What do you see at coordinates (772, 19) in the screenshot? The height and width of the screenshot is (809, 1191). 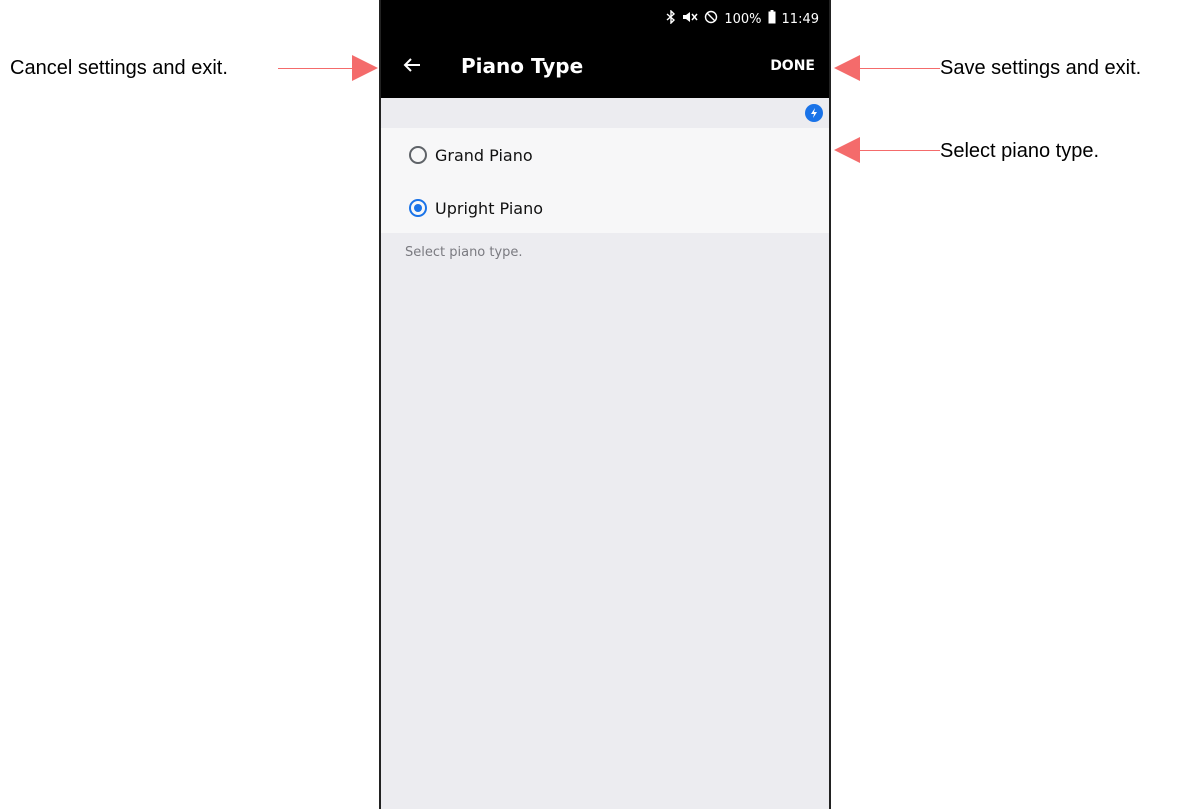 I see `battery-icon` at bounding box center [772, 19].